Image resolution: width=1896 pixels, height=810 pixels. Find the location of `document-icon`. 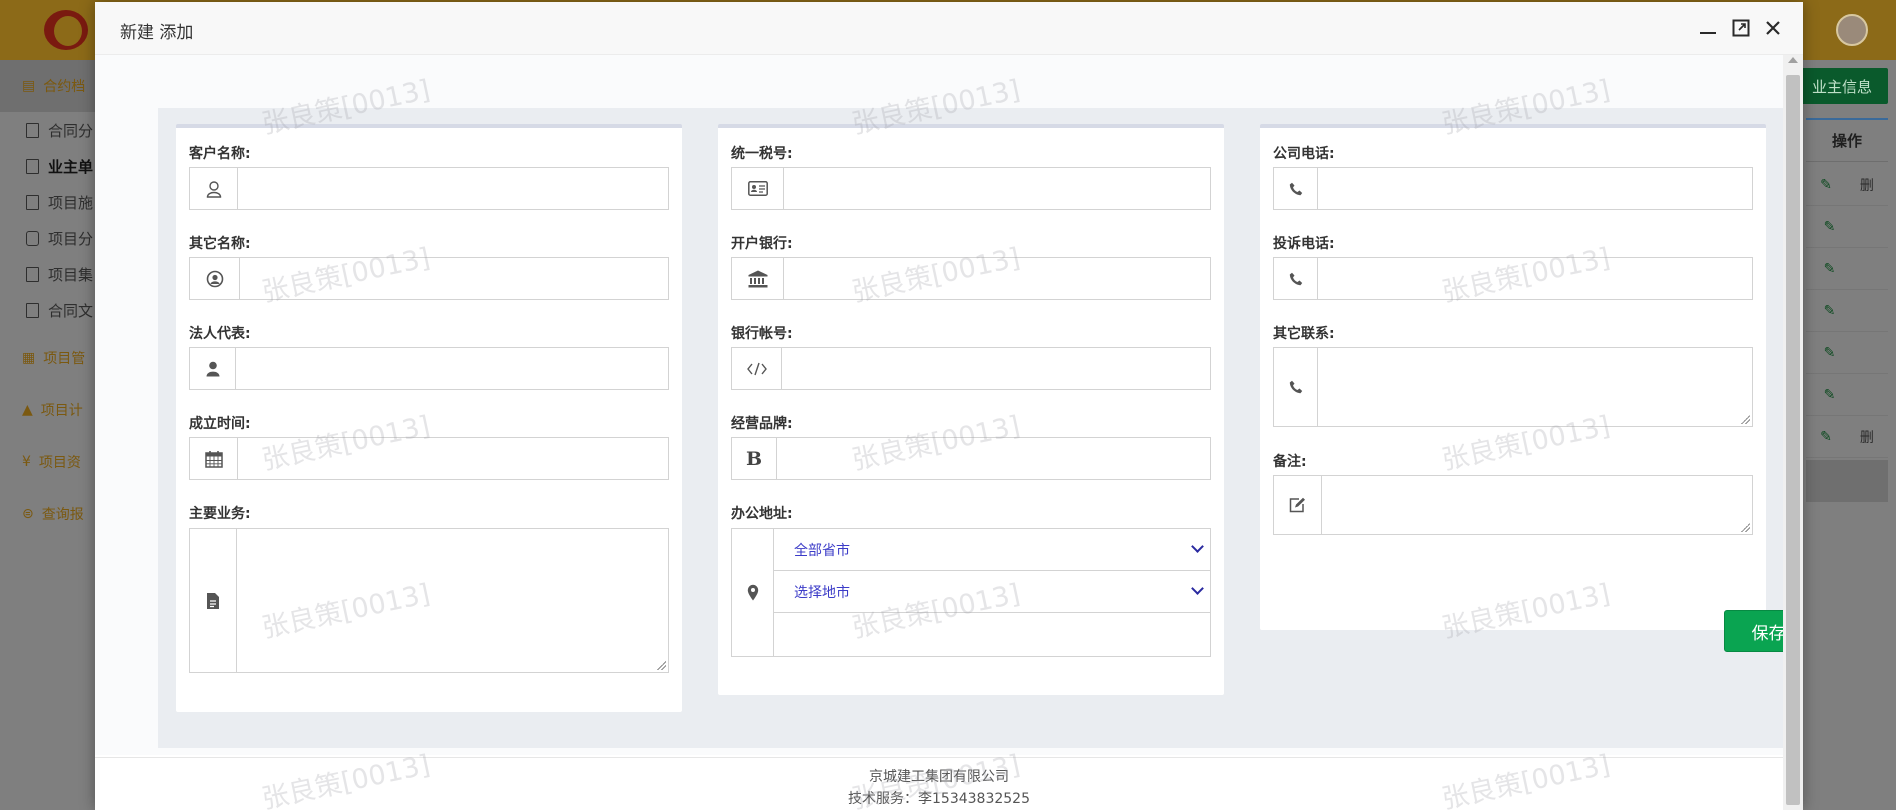

document-icon is located at coordinates (213, 600).